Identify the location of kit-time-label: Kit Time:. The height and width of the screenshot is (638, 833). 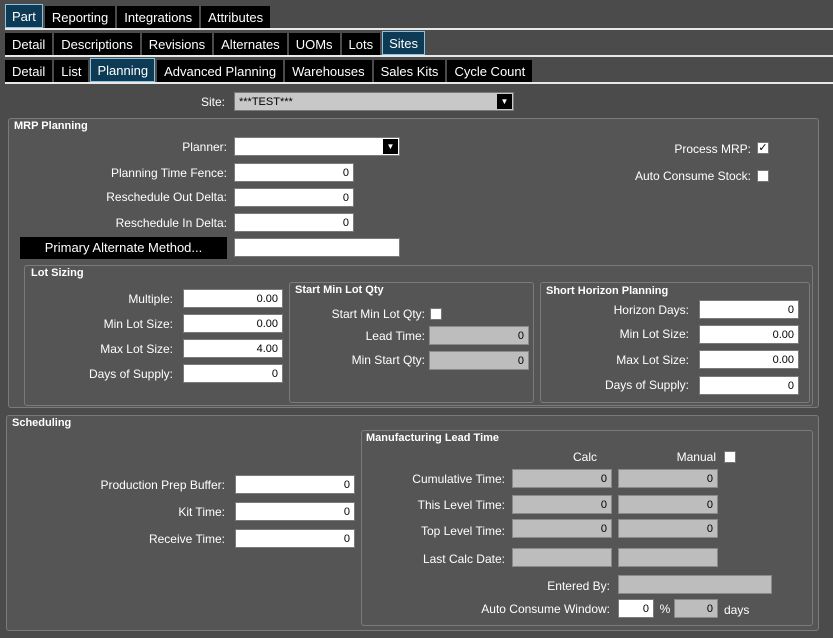
(201, 512).